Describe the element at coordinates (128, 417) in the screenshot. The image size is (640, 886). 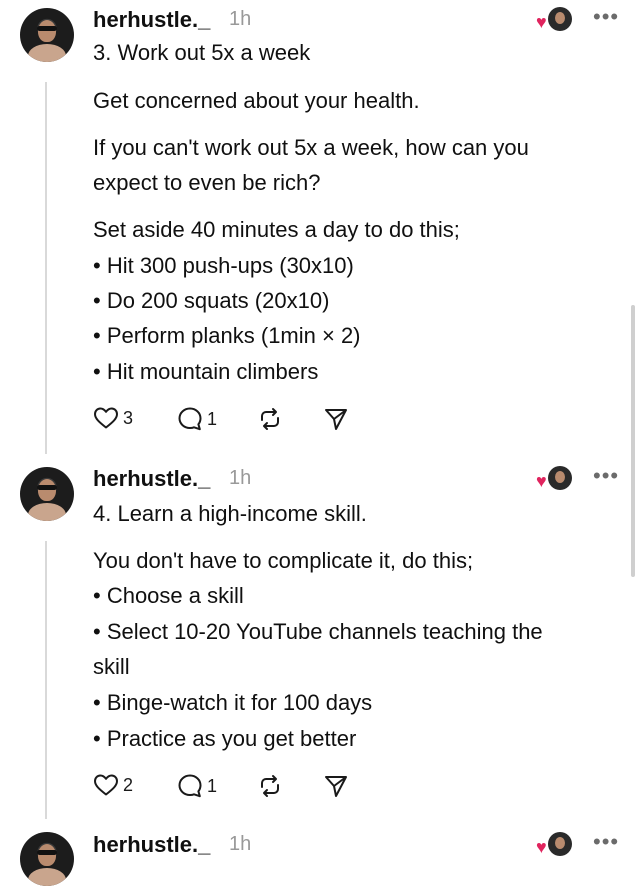
I see `like-count: 3` at that location.